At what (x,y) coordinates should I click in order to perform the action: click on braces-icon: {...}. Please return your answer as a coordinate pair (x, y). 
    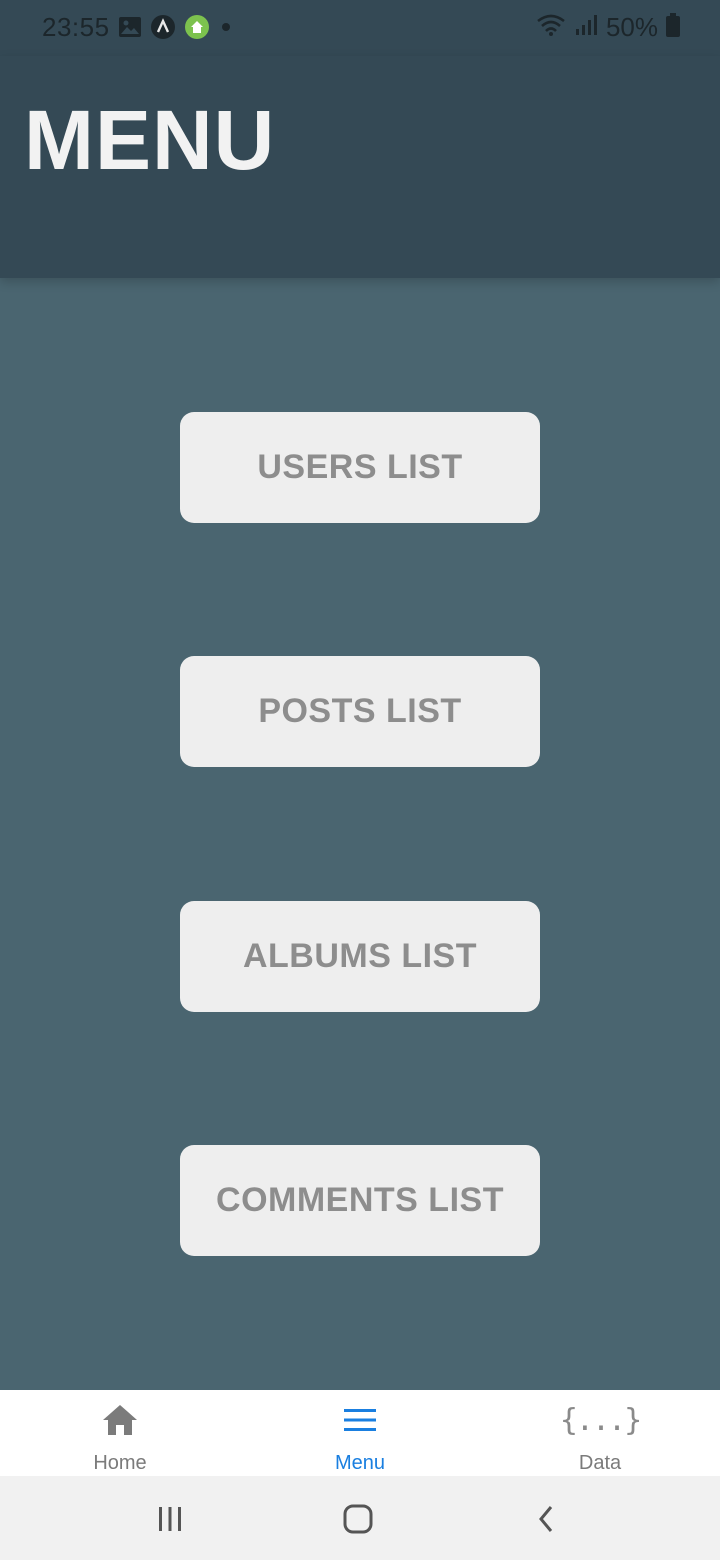
    Looking at the image, I should click on (600, 1420).